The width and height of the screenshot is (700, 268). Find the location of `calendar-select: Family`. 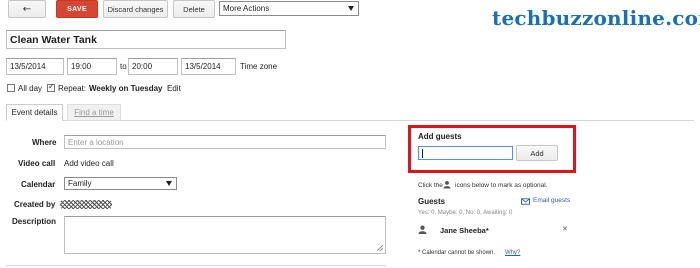

calendar-select: Family is located at coordinates (120, 183).